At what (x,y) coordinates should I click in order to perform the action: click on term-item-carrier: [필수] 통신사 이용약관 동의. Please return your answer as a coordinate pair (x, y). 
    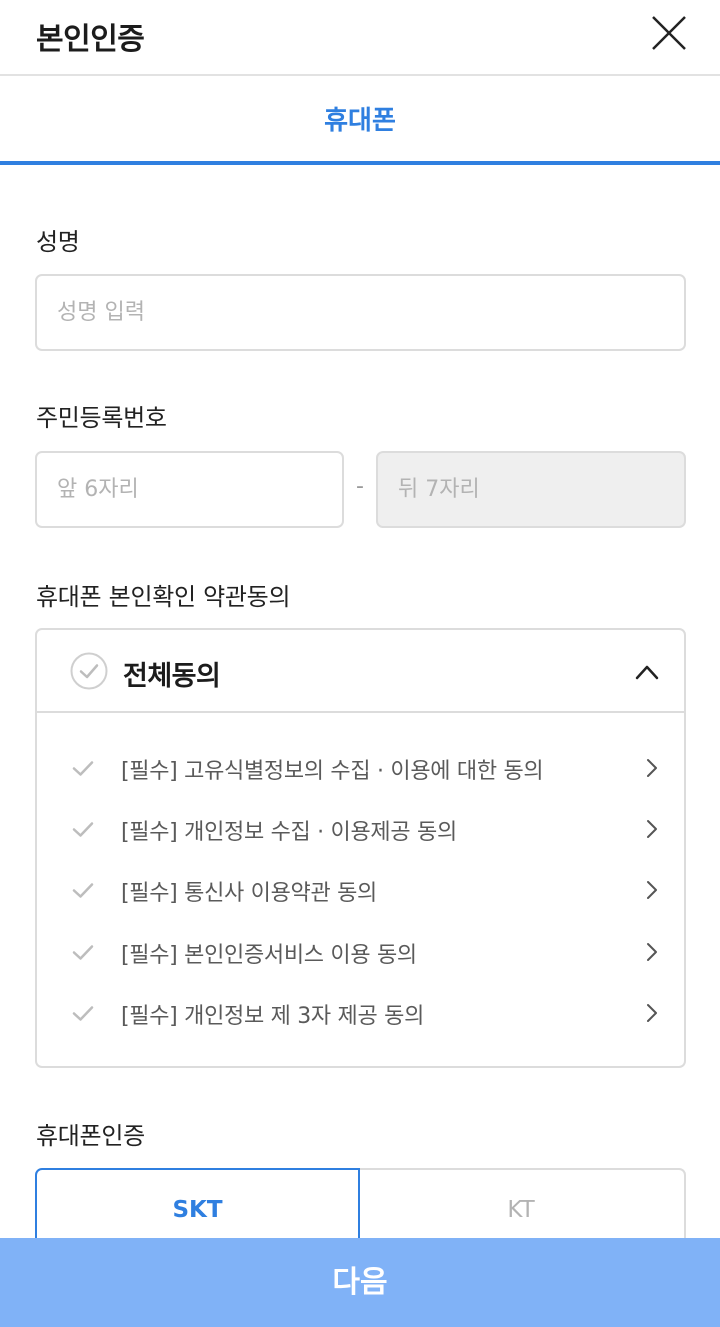
    Looking at the image, I should click on (360, 890).